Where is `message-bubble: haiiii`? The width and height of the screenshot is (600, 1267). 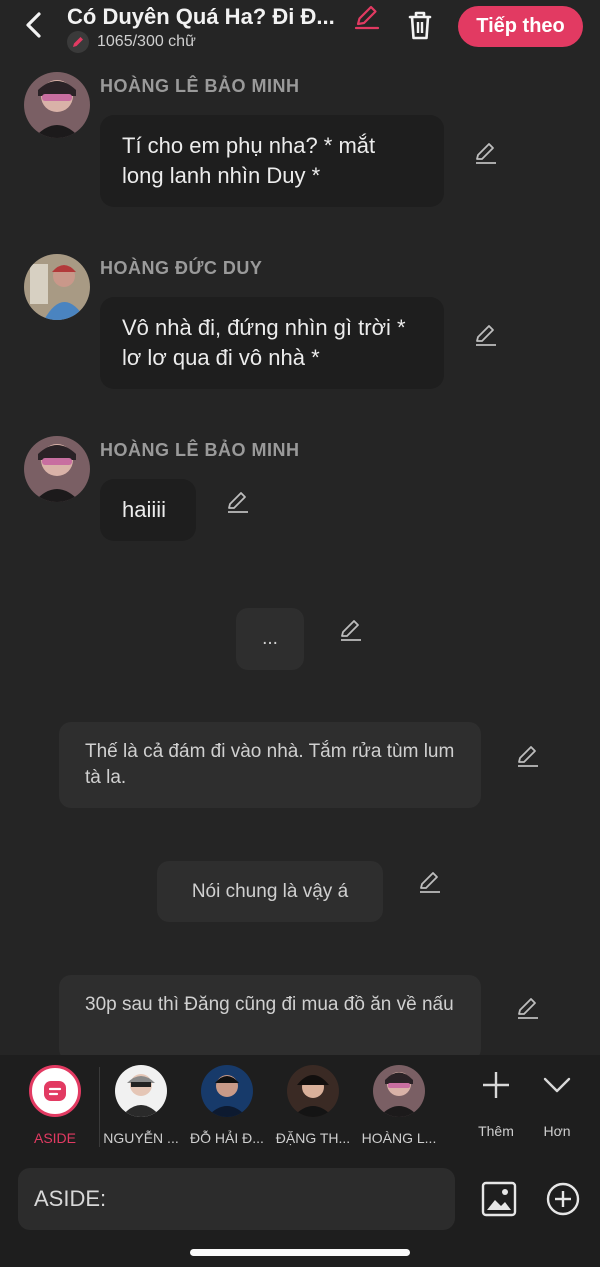 message-bubble: haiiii is located at coordinates (148, 510).